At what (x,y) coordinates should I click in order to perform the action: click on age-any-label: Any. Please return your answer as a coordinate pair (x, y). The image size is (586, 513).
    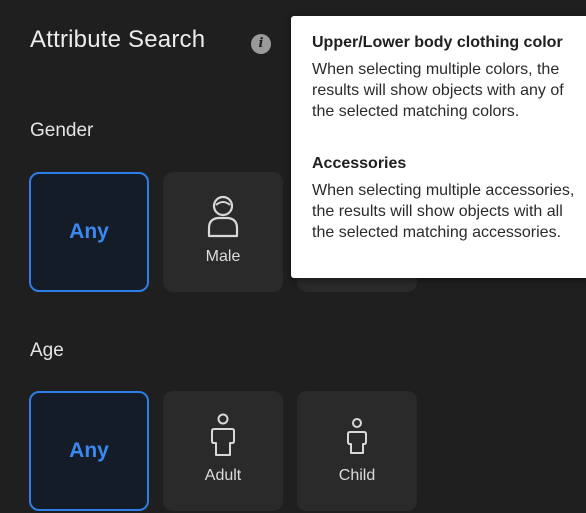
    Looking at the image, I should click on (89, 450).